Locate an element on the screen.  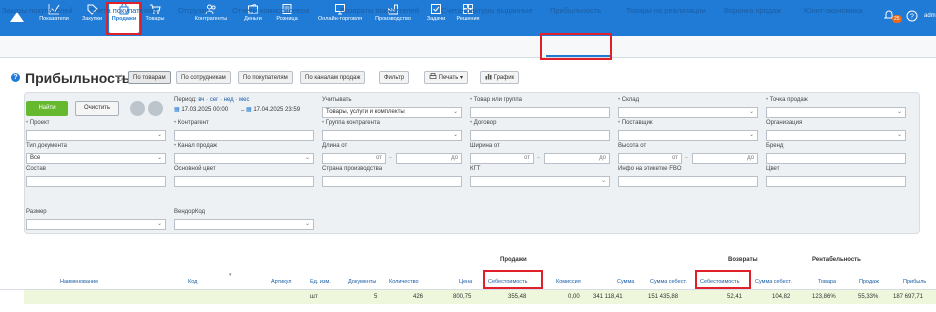
nav-label: Контрагенты is located at coordinates (211, 19).